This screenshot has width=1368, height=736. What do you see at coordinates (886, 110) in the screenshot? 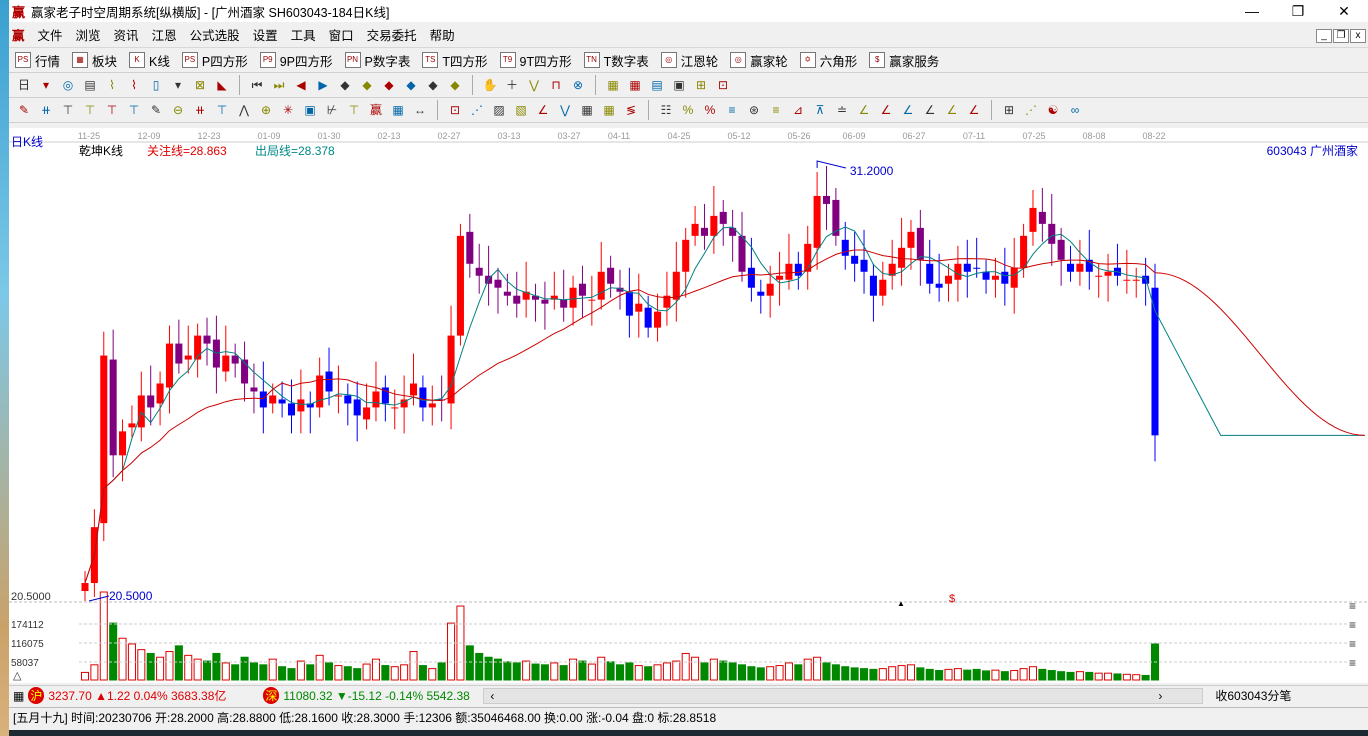
I see `tool-icon-40: ∠` at bounding box center [886, 110].